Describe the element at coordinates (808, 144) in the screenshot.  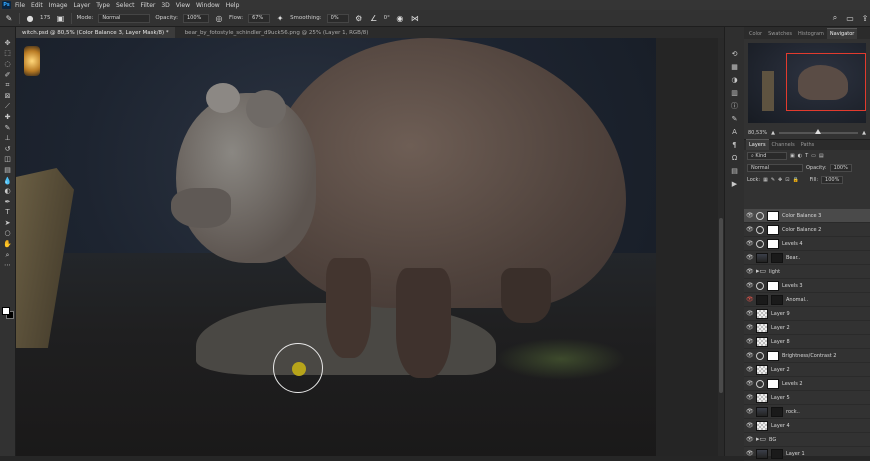
I see `tab-paths: Paths` at that location.